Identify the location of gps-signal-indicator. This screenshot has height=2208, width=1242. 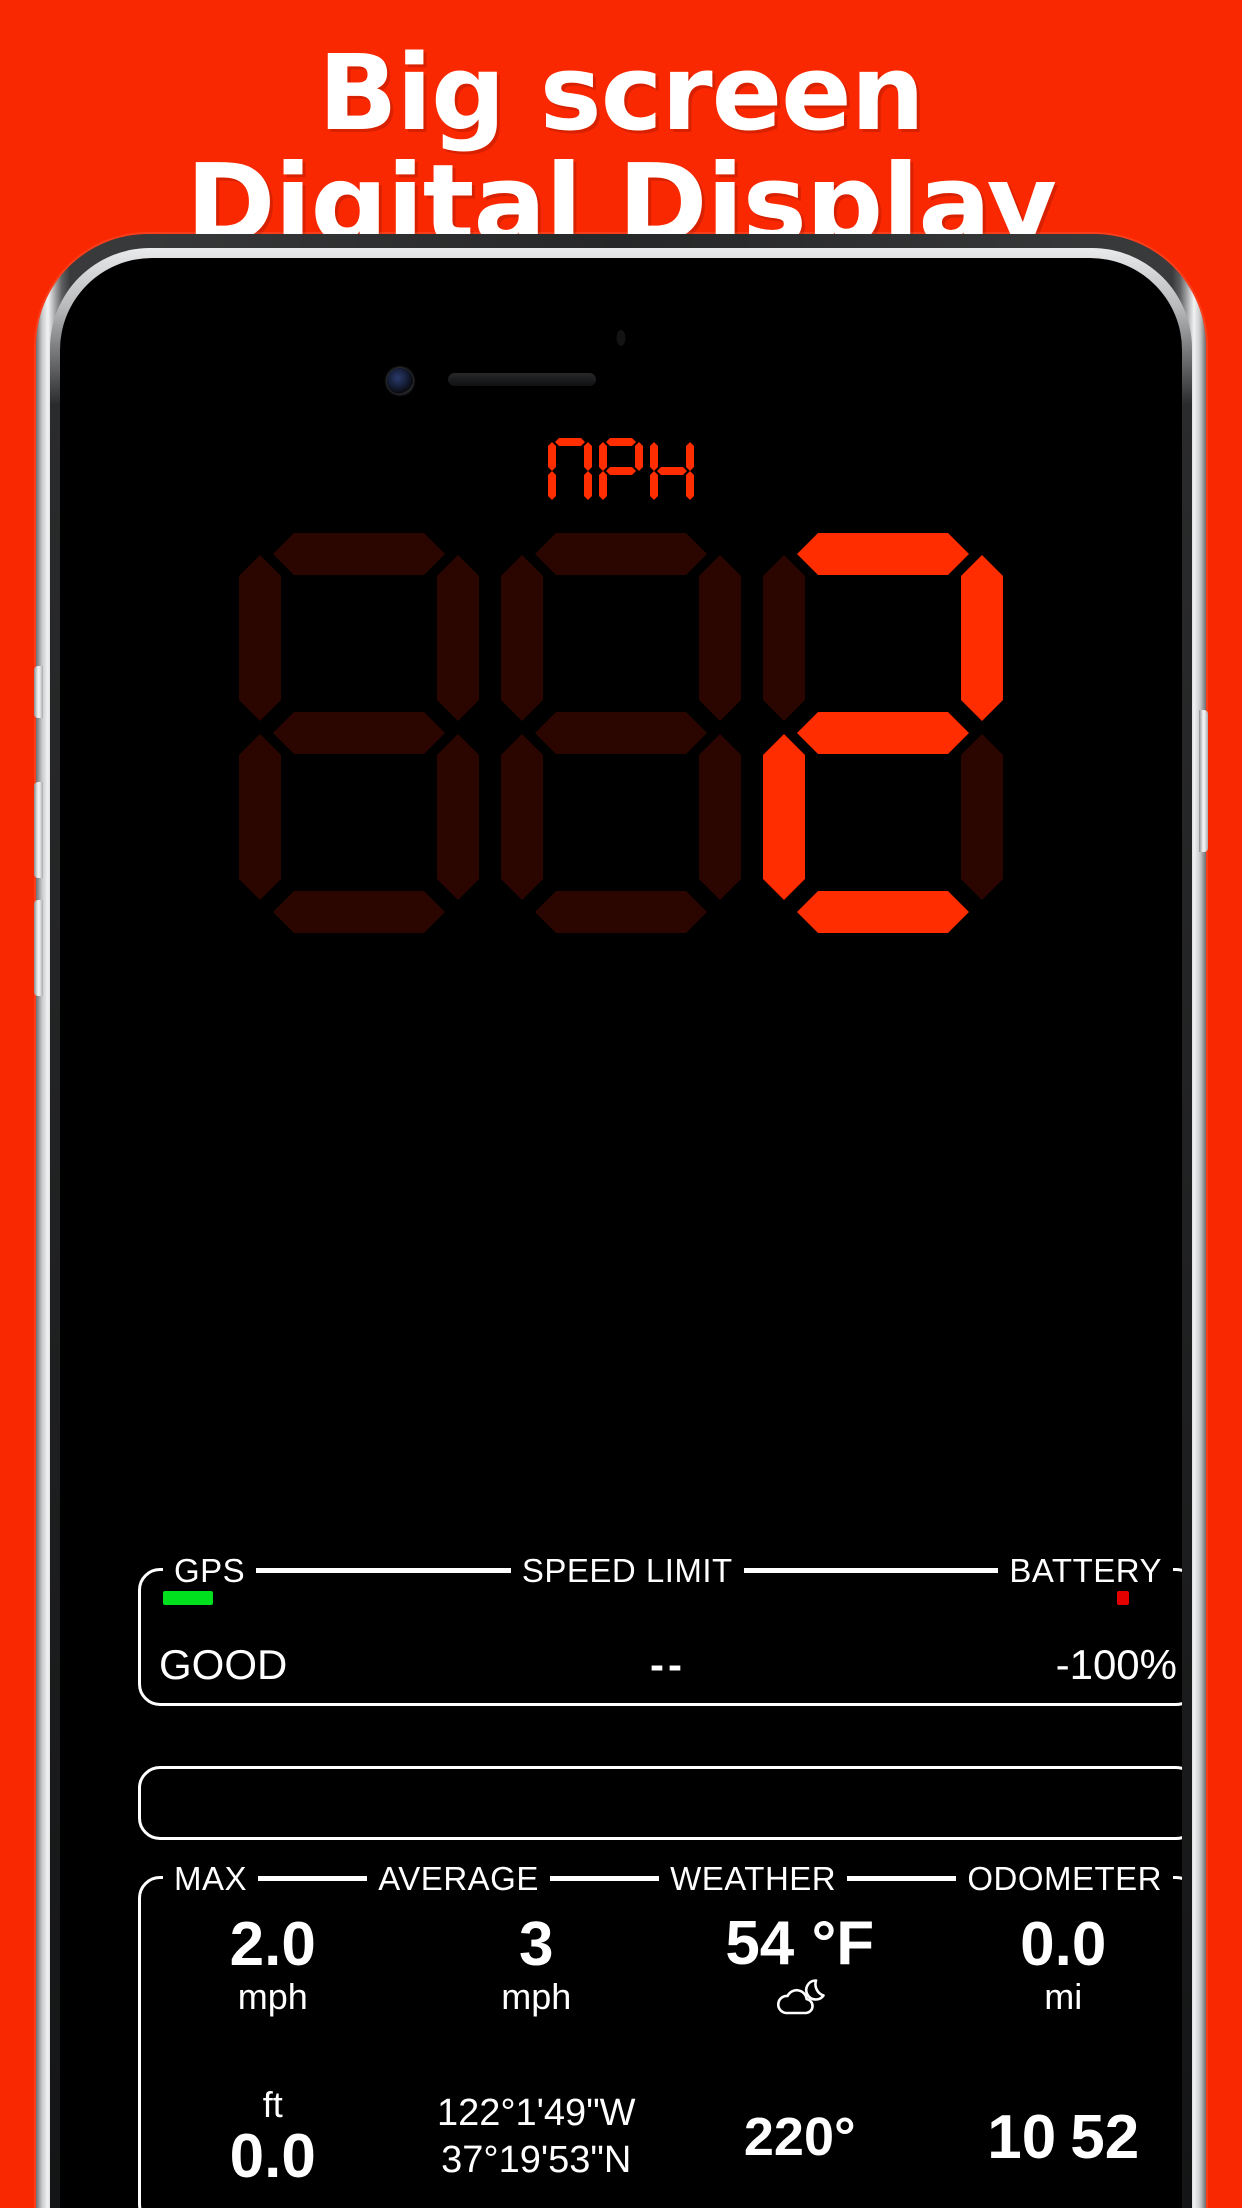
(188, 1598).